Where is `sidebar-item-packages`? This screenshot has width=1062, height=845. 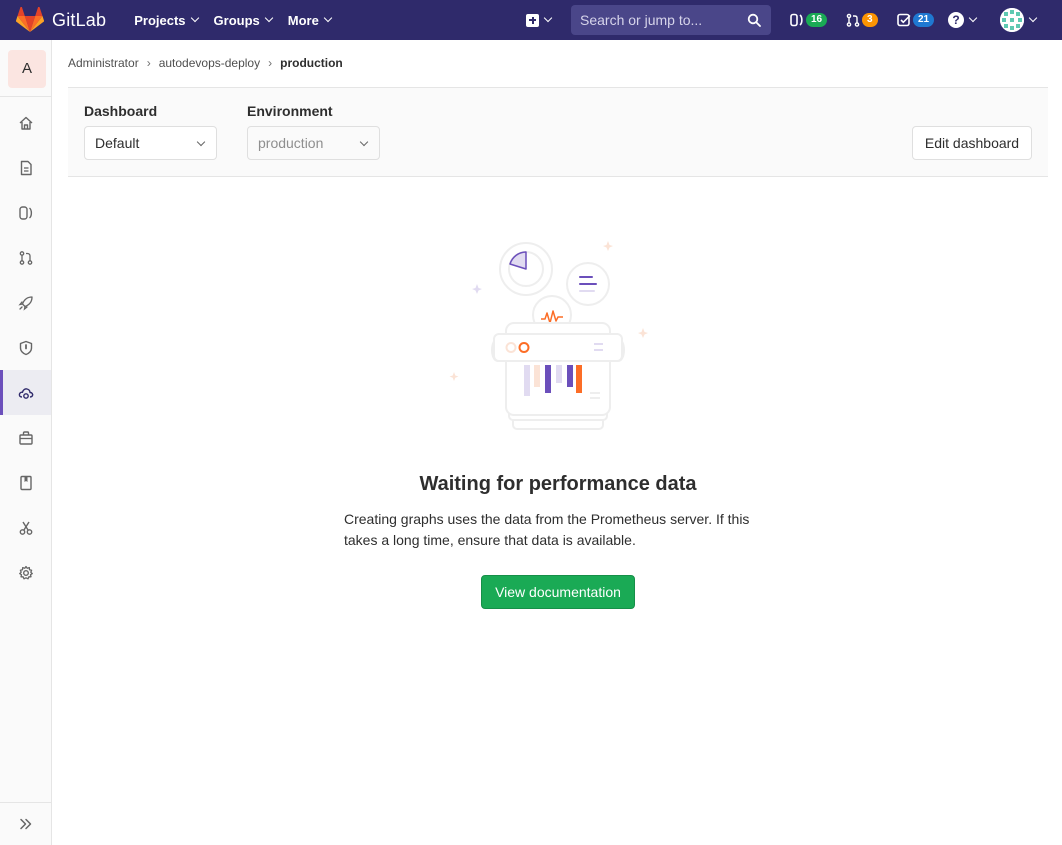 sidebar-item-packages is located at coordinates (25, 437).